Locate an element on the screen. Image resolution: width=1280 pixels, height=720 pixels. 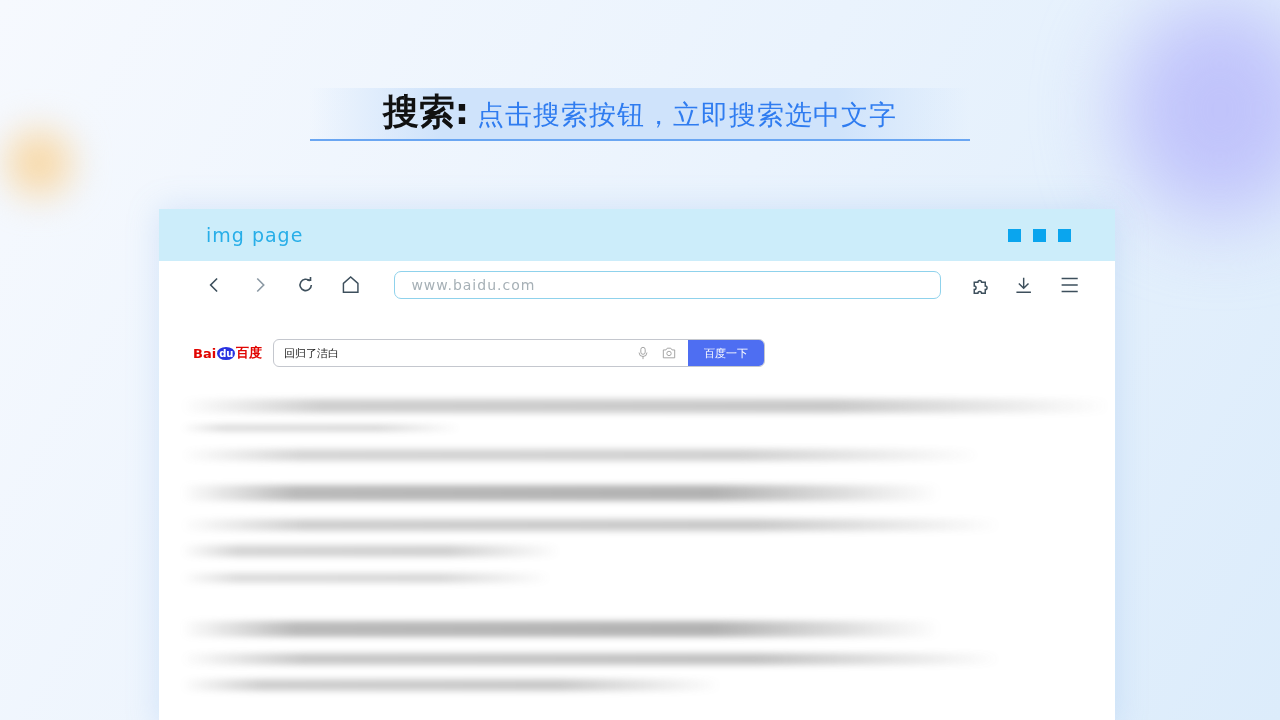
window-title: img page is located at coordinates (255, 235).